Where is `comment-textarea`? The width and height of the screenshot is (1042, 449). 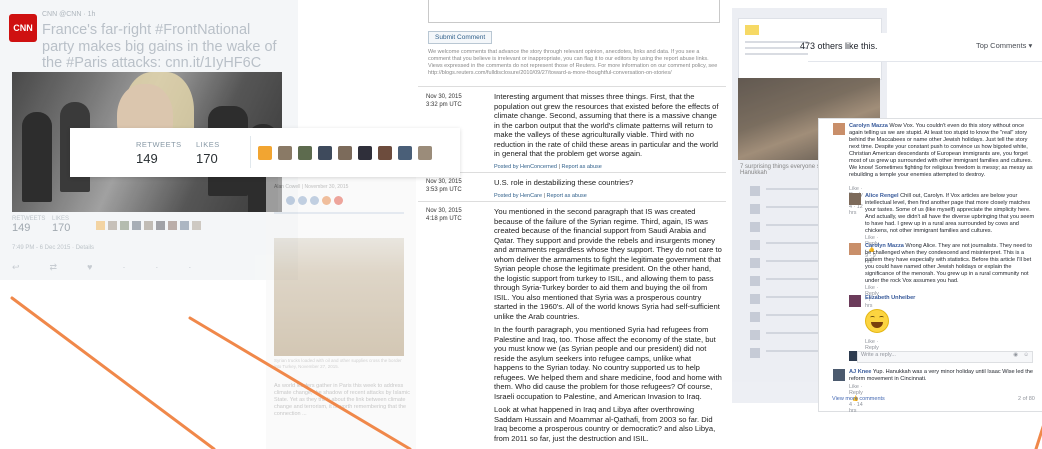
comment-textarea is located at coordinates (574, 11).